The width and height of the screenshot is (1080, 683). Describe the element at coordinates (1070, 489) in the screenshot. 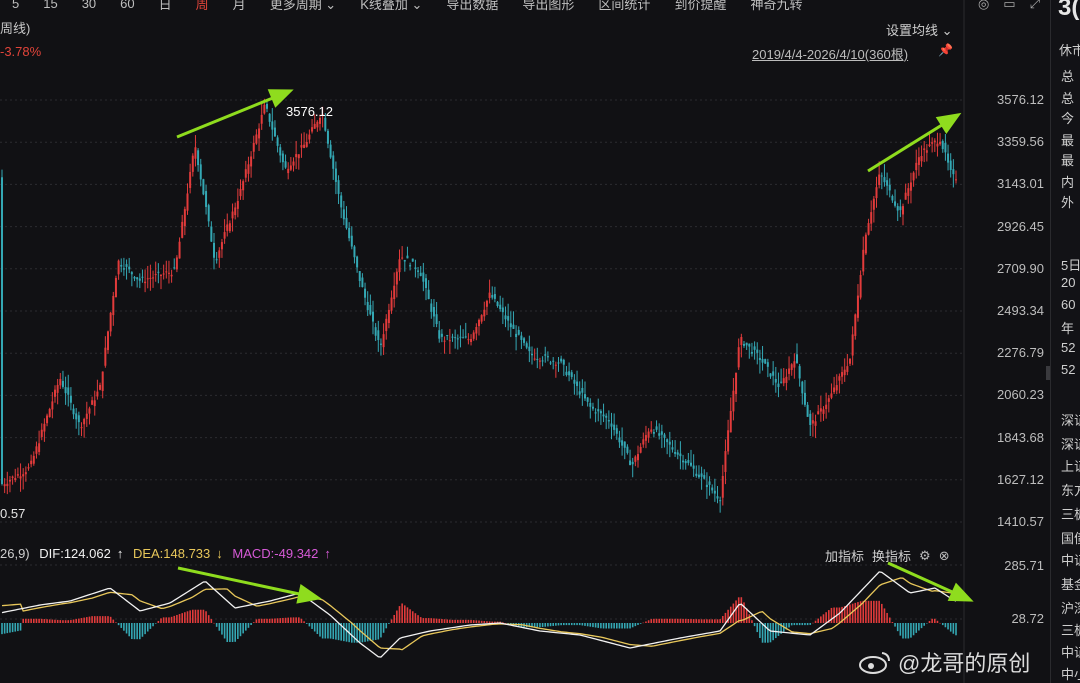

I see `sidebar-item: 东方` at that location.